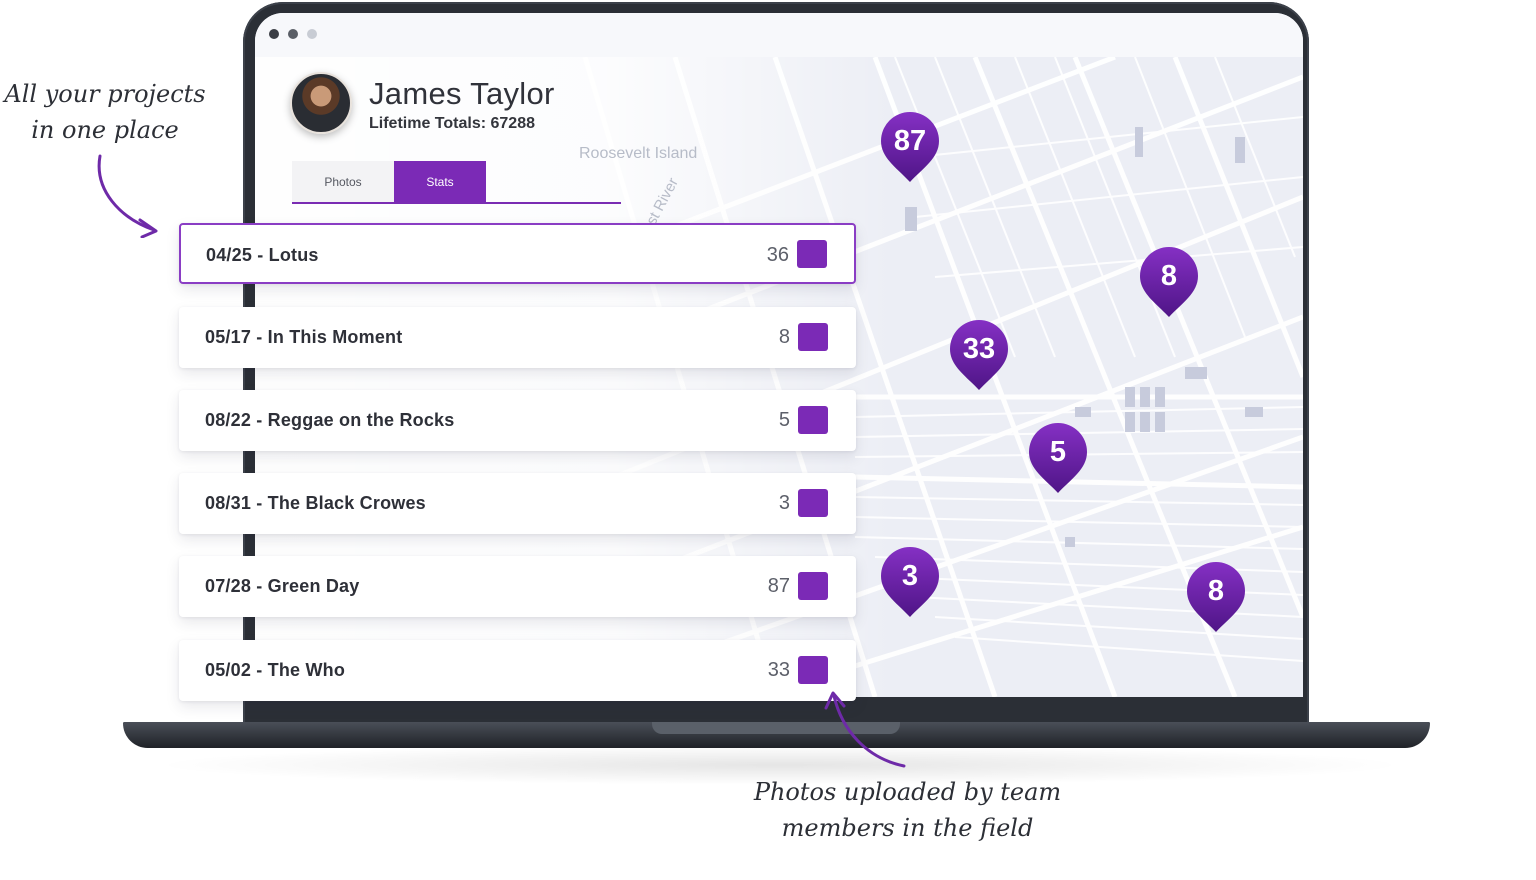 Image resolution: width=1536 pixels, height=880 pixels. What do you see at coordinates (517, 586) in the screenshot?
I see `project-row: 07/28 - Green Day 87` at bounding box center [517, 586].